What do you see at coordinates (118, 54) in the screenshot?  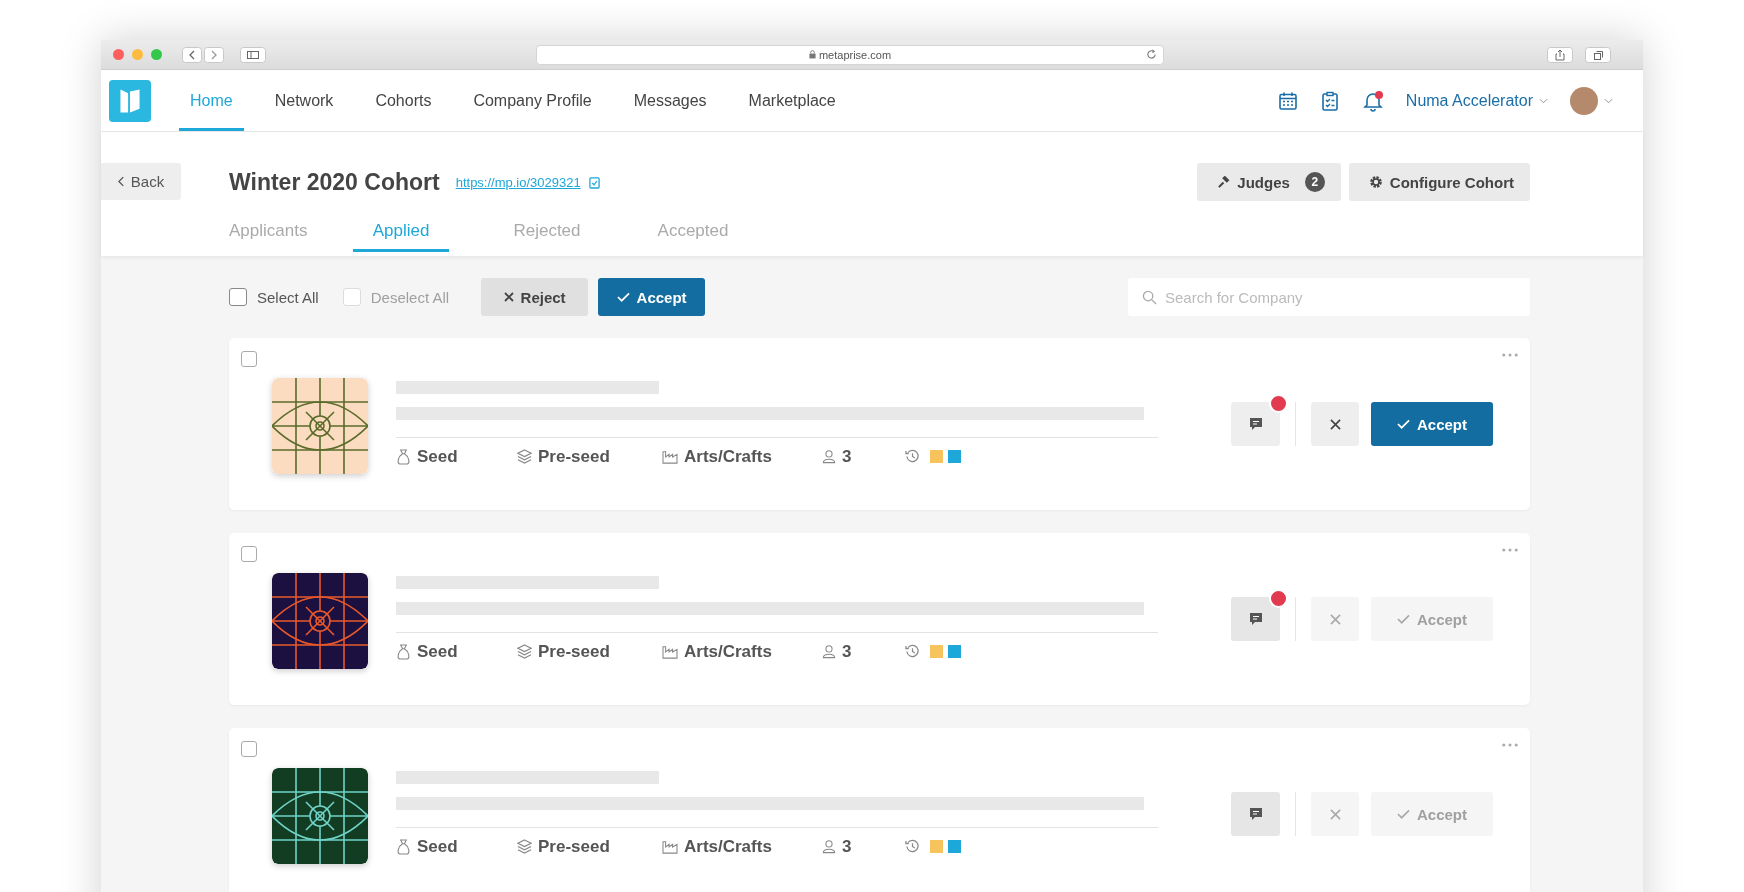 I see `close-window-icon` at bounding box center [118, 54].